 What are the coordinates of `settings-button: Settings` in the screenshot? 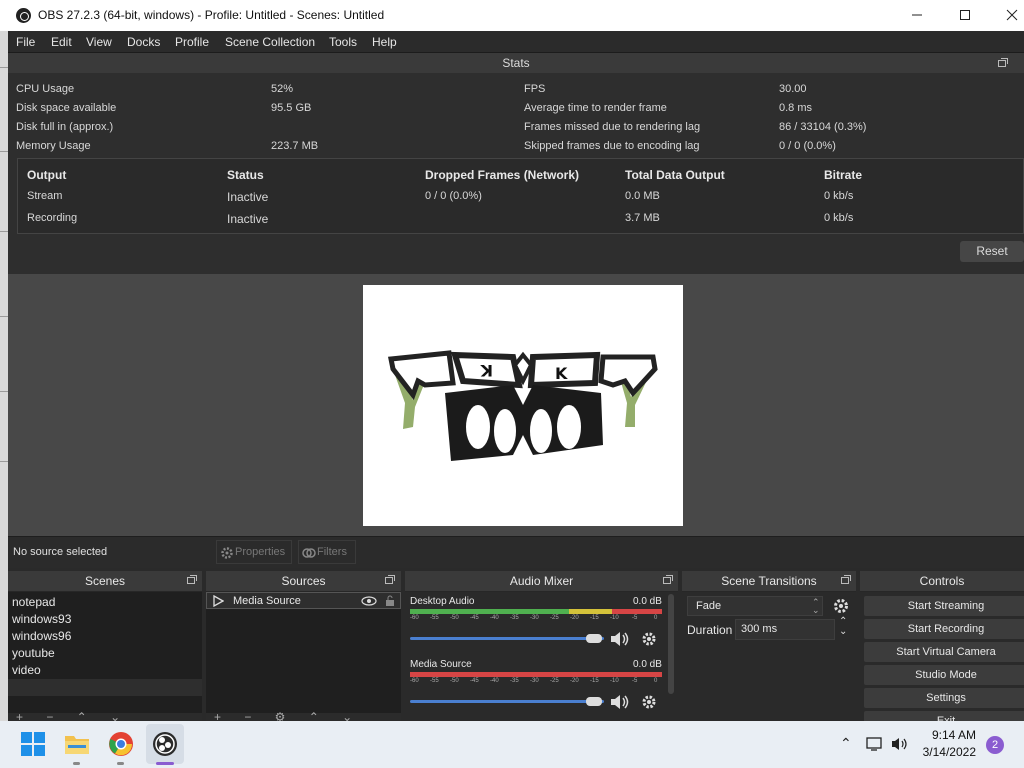 It's located at (944, 698).